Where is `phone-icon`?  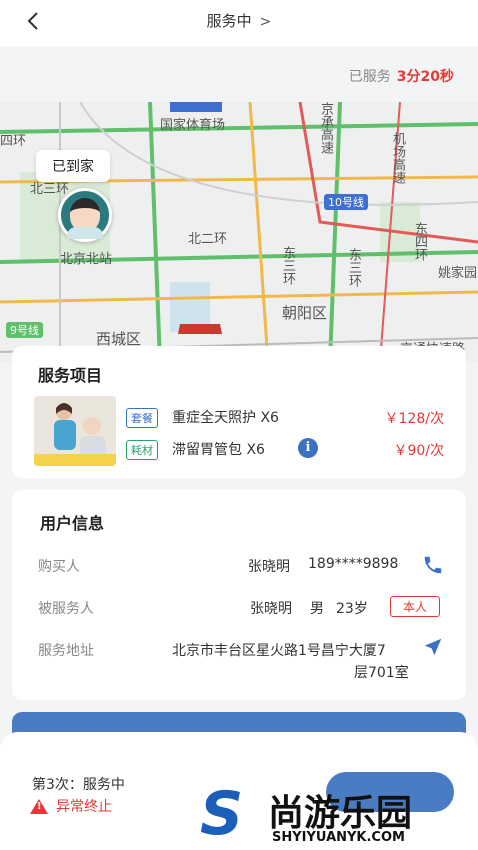
phone-icon is located at coordinates (433, 565).